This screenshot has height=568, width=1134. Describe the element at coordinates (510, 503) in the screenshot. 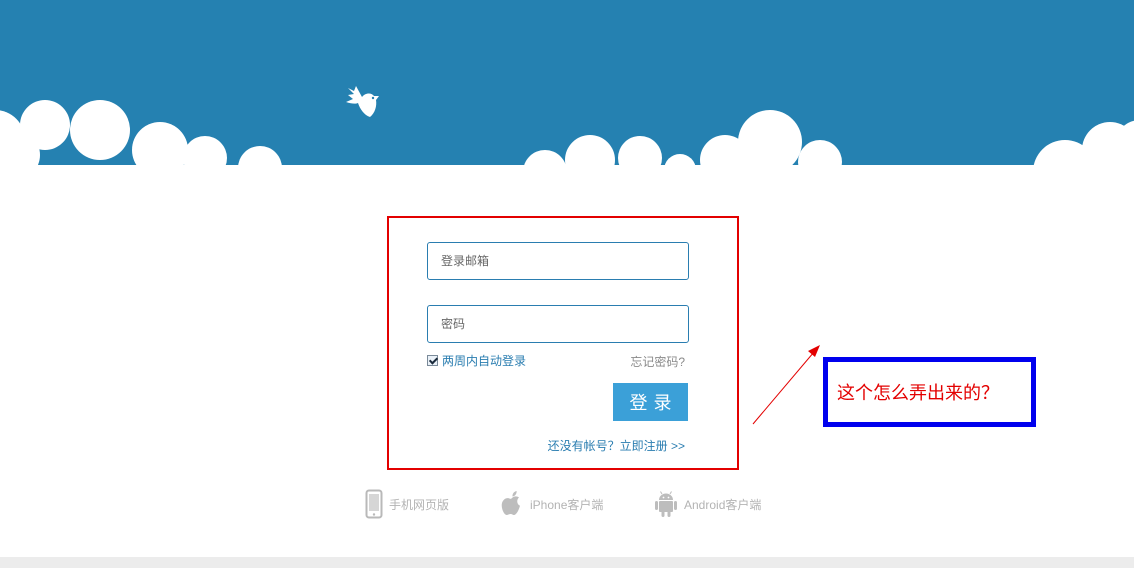

I see `apple-icon` at that location.